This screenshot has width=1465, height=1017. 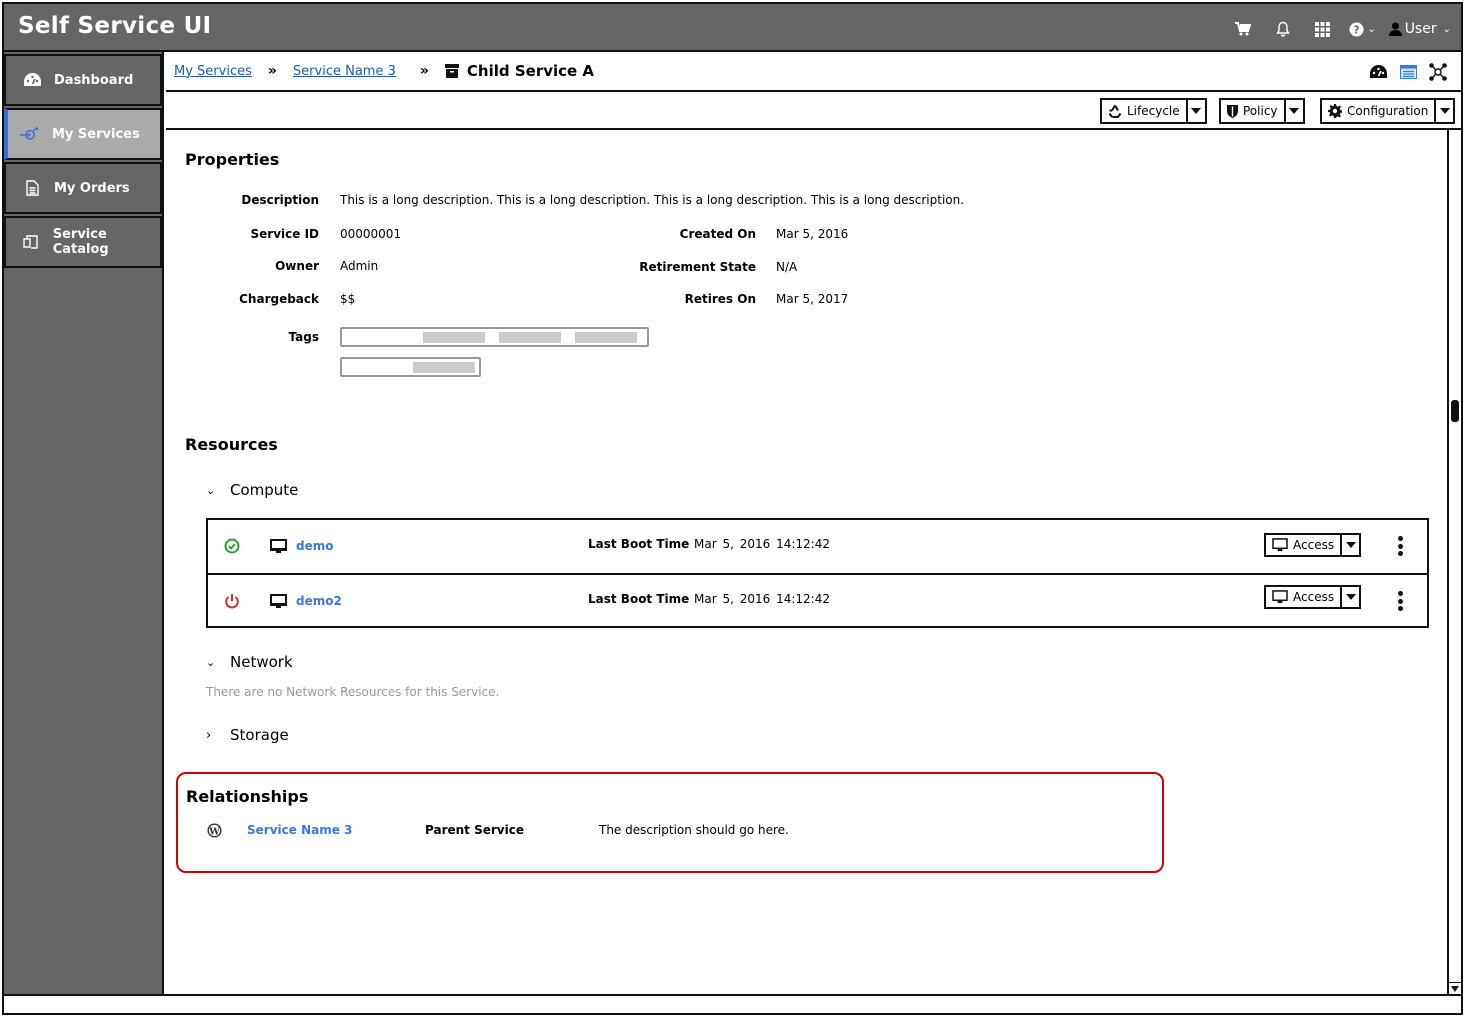 What do you see at coordinates (232, 546) in the screenshot?
I see `status-running-icon` at bounding box center [232, 546].